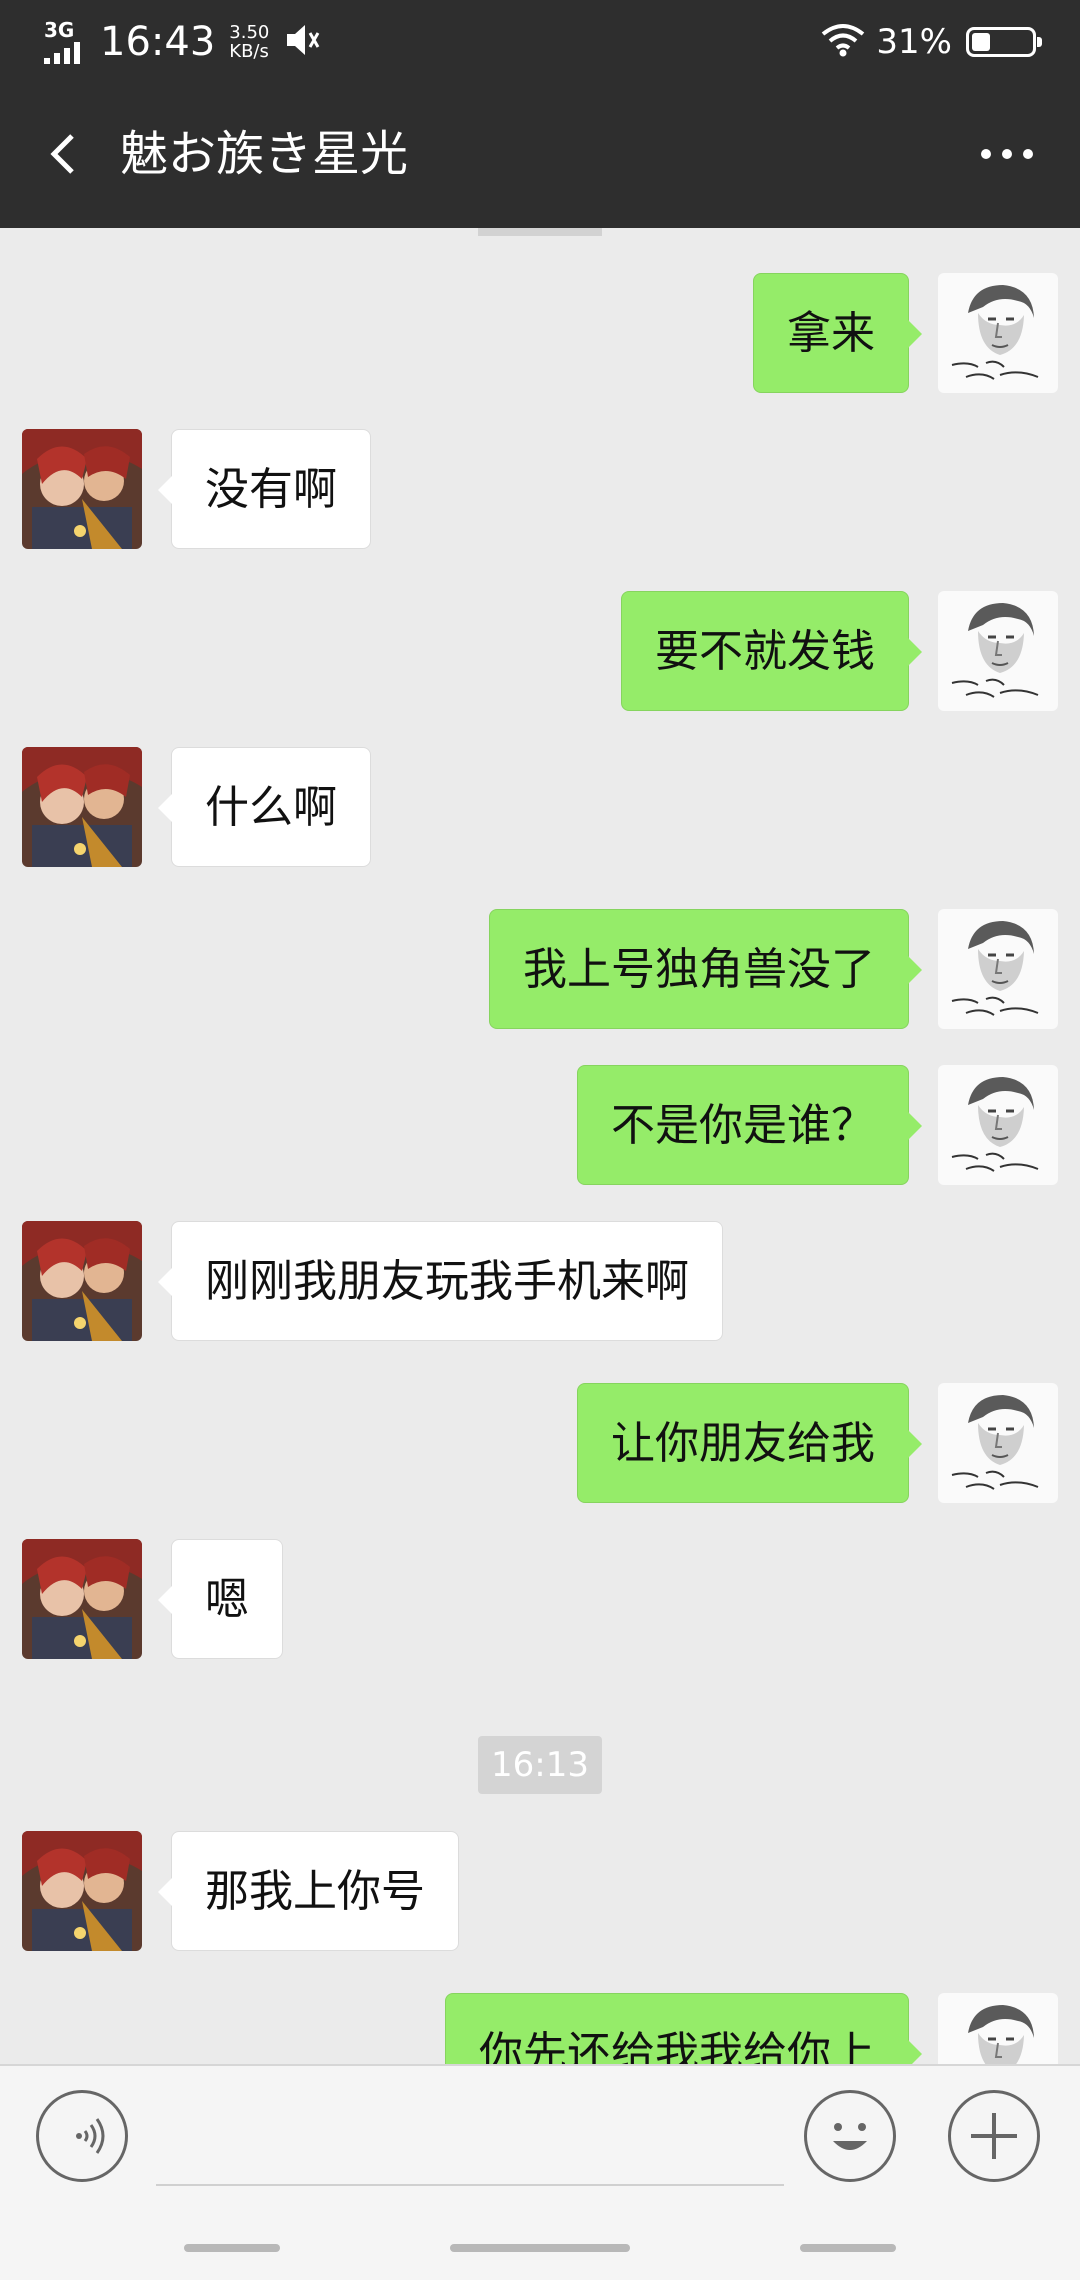  Describe the element at coordinates (705, 969) in the screenshot. I see `message-bubble: 我上号独角兽没了` at that location.